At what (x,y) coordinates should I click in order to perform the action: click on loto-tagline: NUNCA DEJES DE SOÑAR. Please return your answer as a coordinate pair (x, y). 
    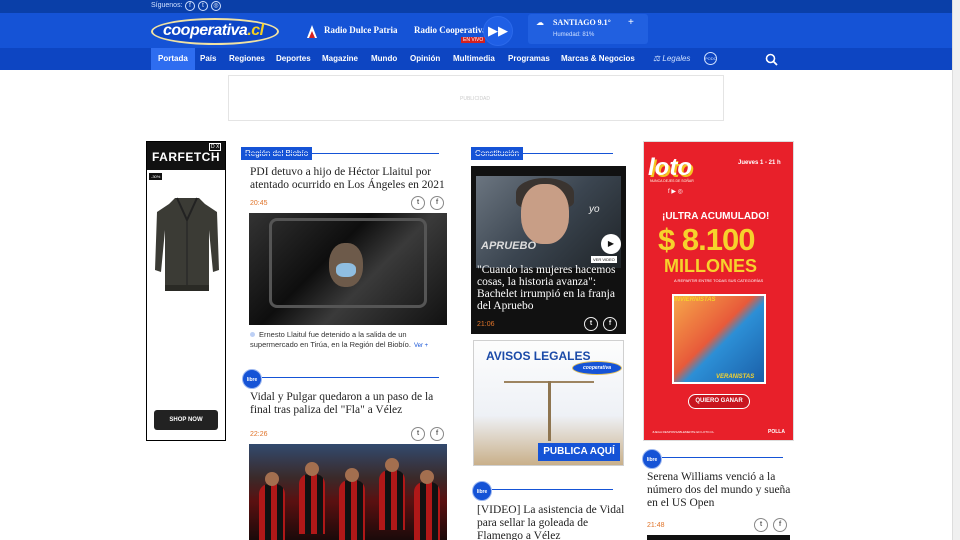
    Looking at the image, I should click on (672, 181).